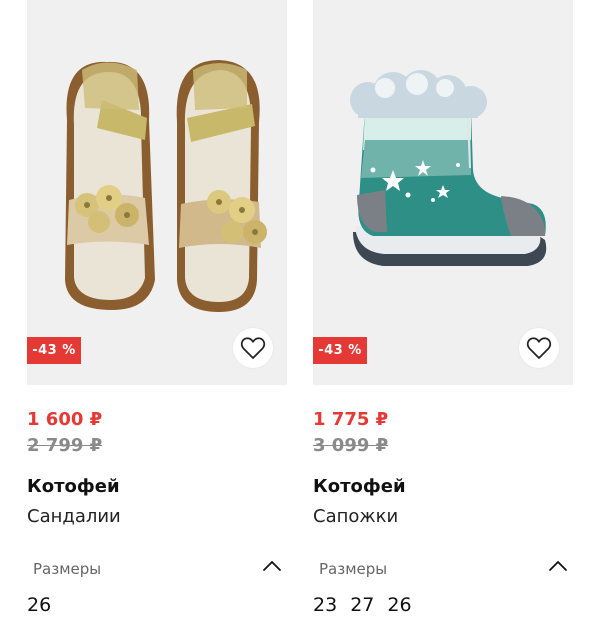  Describe the element at coordinates (65, 445) in the screenshot. I see `old-price: 2 799 ₽` at that location.